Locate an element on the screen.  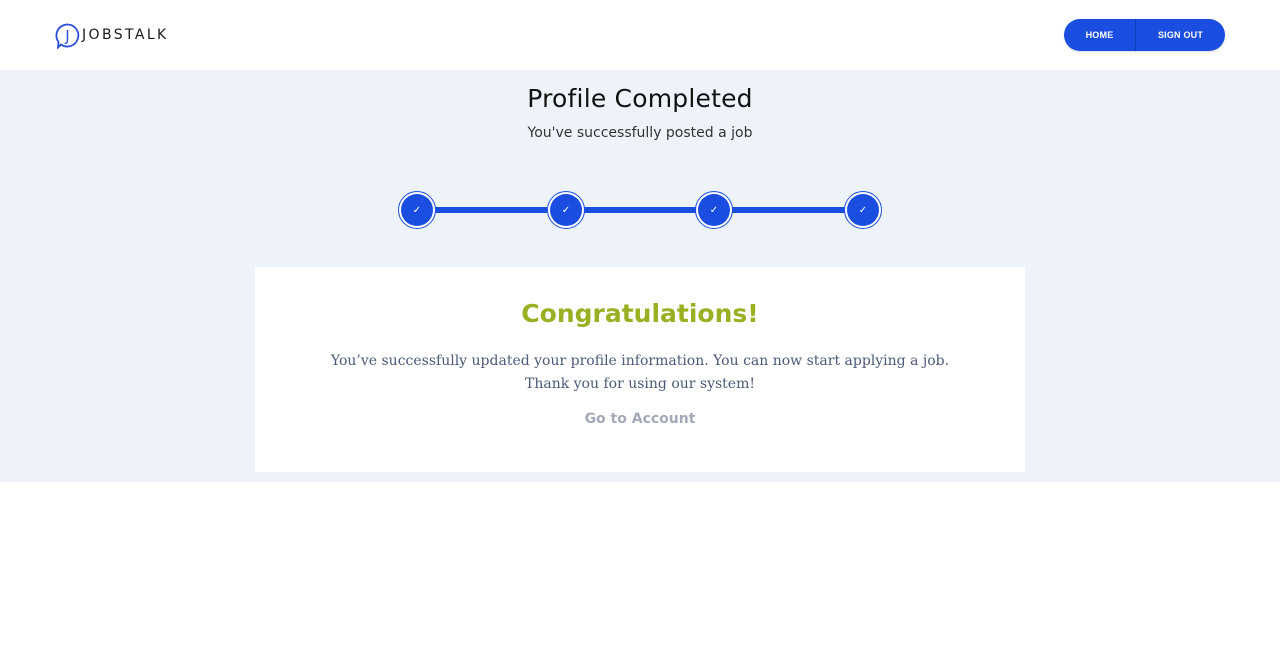
step-2: ✓ is located at coordinates (566, 210).